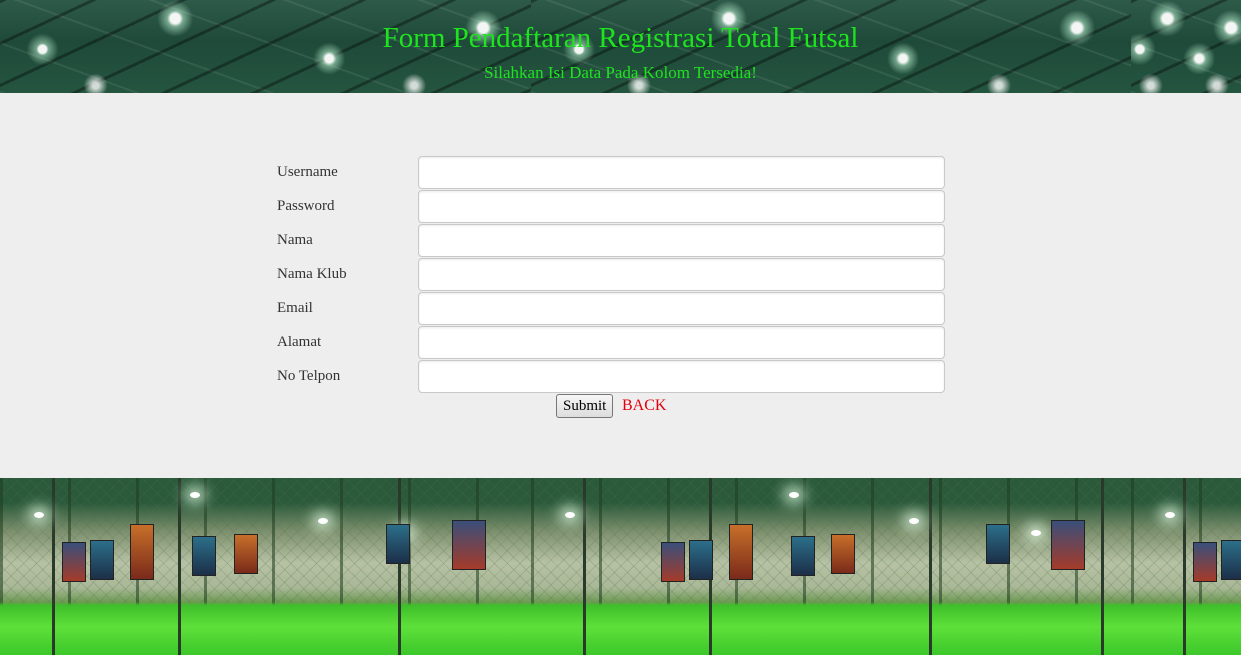  I want to click on submit-button: Submit, so click(585, 406).